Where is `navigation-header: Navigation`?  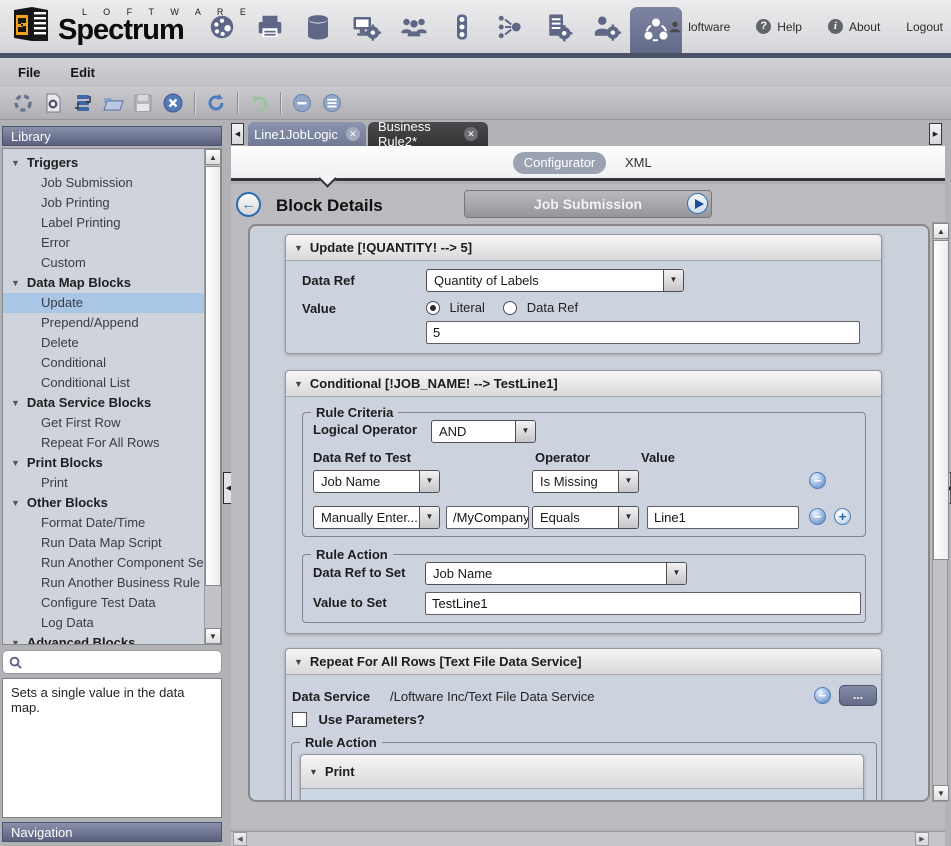 navigation-header: Navigation is located at coordinates (112, 832).